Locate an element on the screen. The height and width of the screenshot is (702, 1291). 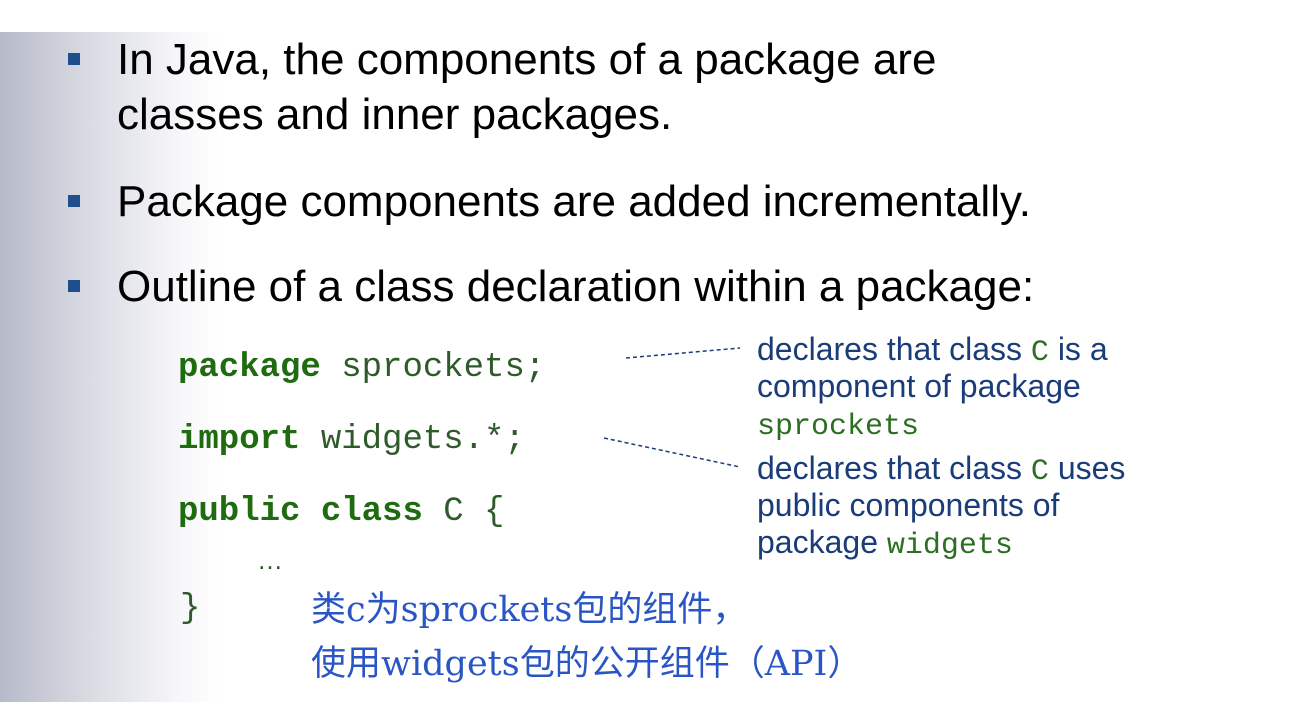
package-name: sprockets; is located at coordinates (433, 368).